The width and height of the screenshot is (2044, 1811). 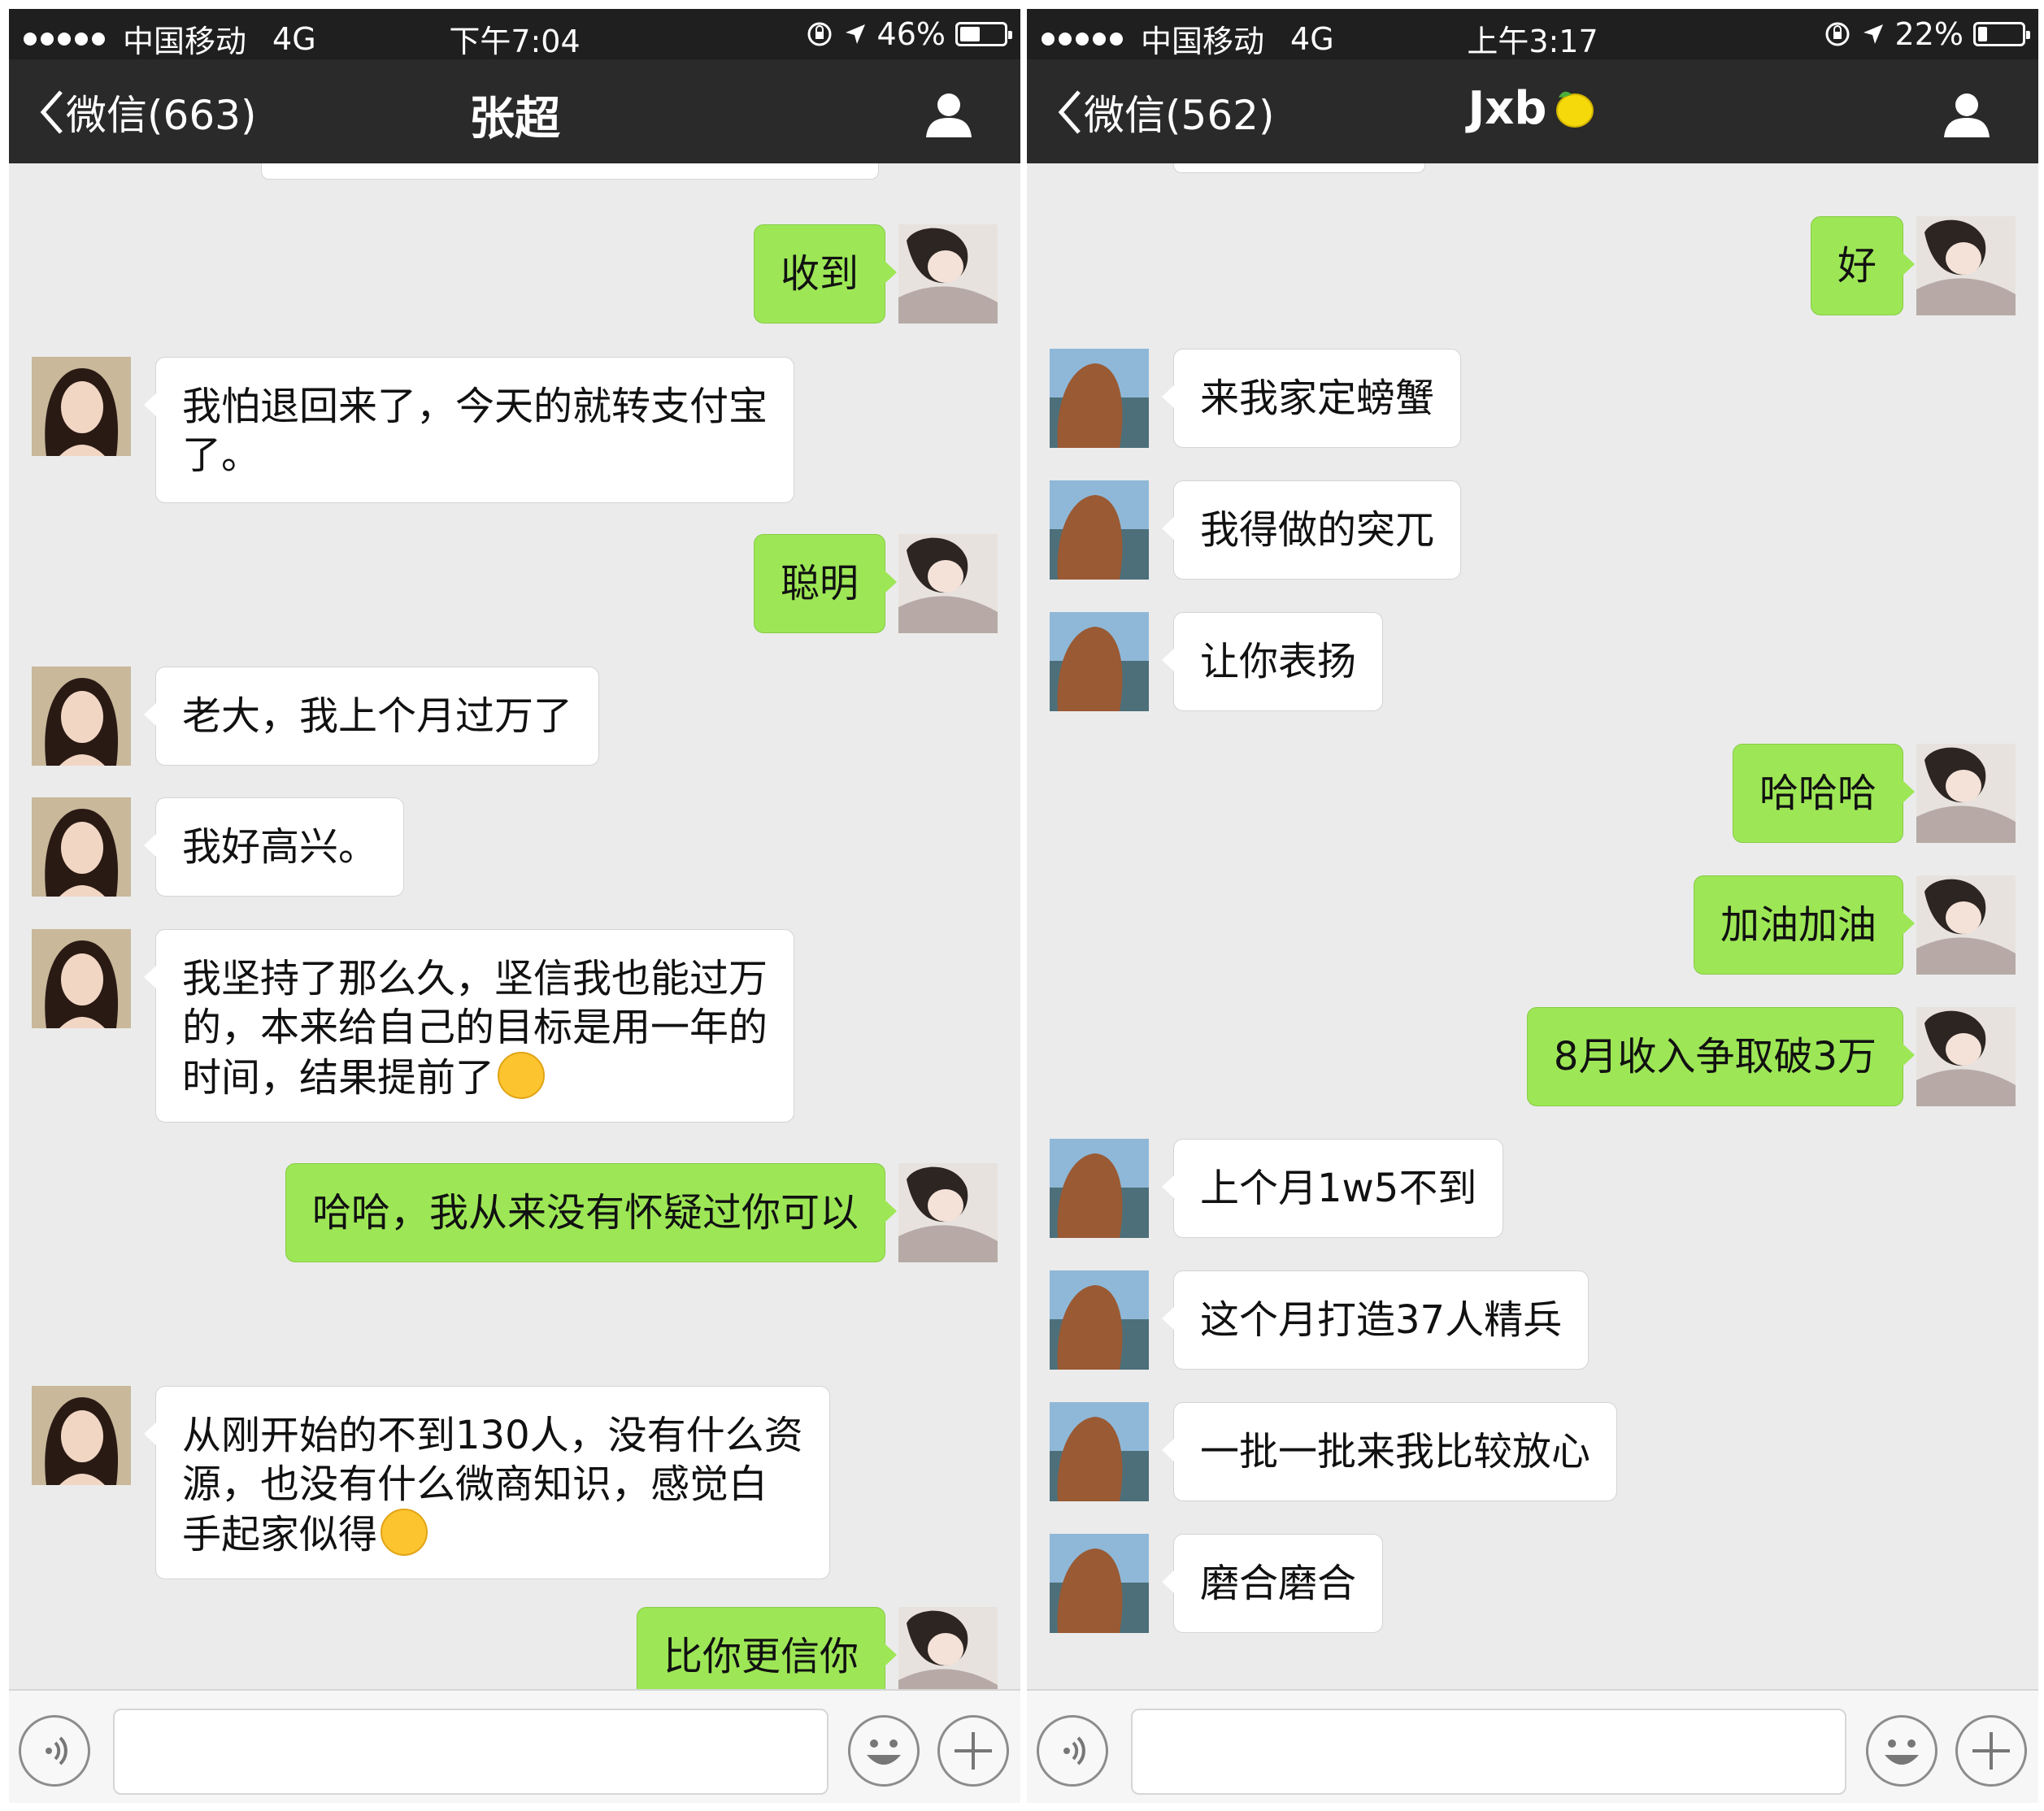 What do you see at coordinates (274, 847) in the screenshot?
I see `message-bubble: 我好高兴。` at bounding box center [274, 847].